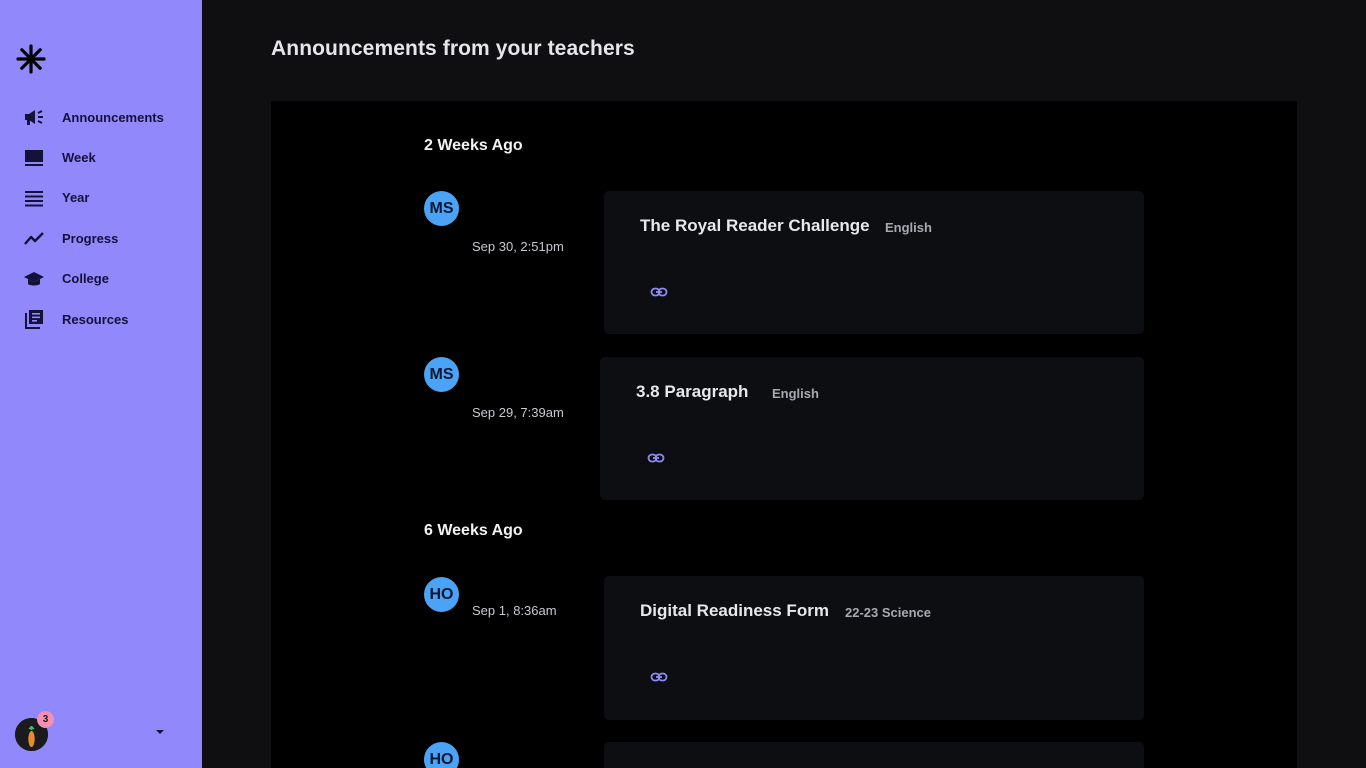 The height and width of the screenshot is (768, 1366). I want to click on post-time: Sep 1, 8:36am, so click(514, 610).